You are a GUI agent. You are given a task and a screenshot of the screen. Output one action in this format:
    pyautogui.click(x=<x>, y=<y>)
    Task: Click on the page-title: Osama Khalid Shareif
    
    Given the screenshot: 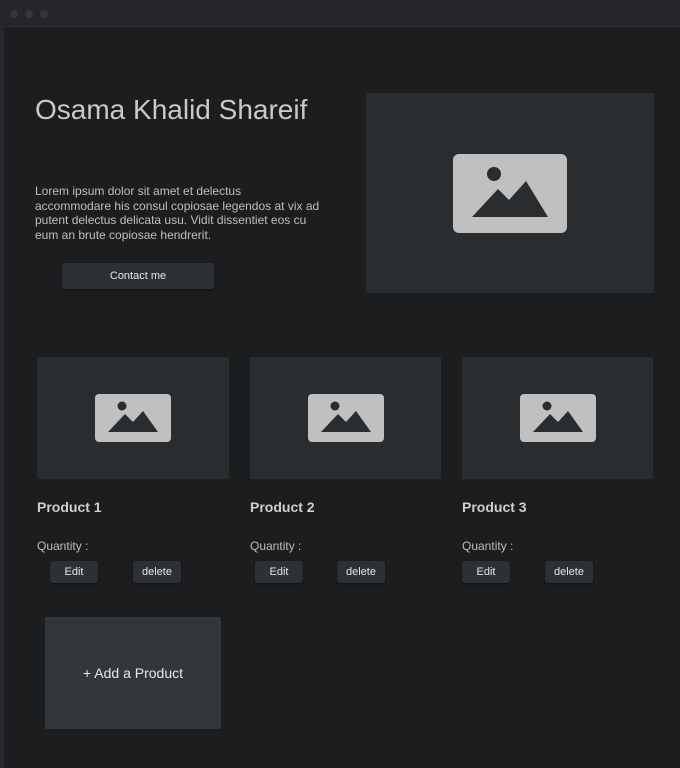 What is the action you would take?
    pyautogui.click(x=171, y=109)
    